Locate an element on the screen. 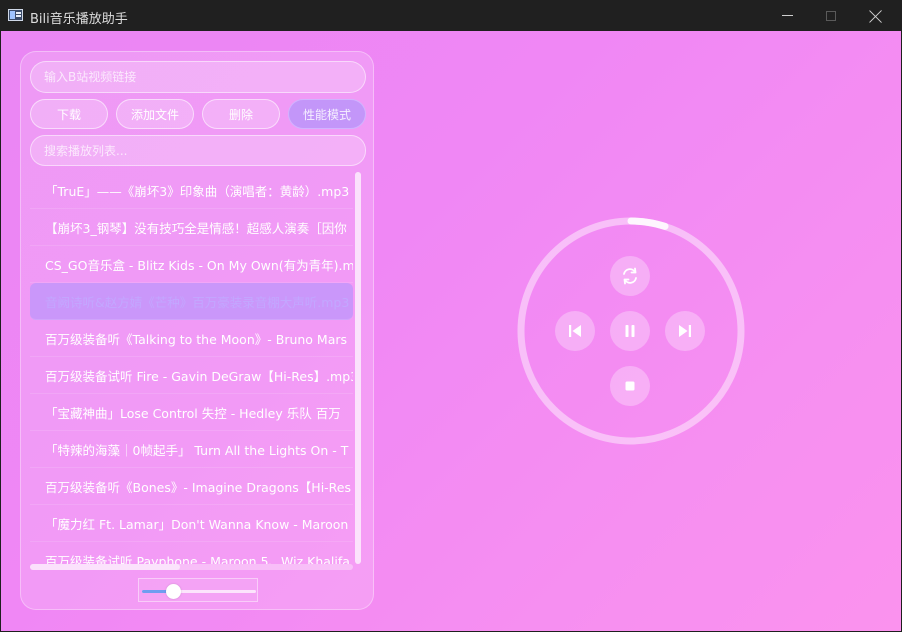 This screenshot has height=632, width=902. vertical-scroll-thumb is located at coordinates (358, 368).